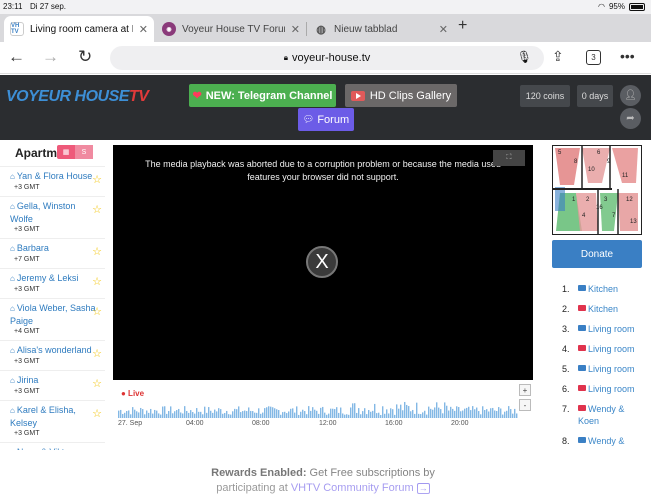 The height and width of the screenshot is (500, 651). I want to click on apartment-item: ⌂ Barbara +7 GMT ☆, so click(52, 253).